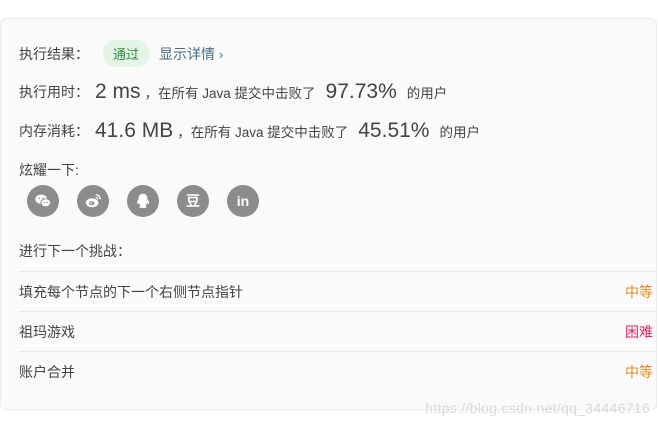 The height and width of the screenshot is (426, 658). What do you see at coordinates (338, 291) in the screenshot?
I see `challenge-item: 填充每个节点的下一个右侧节点指针 中等` at bounding box center [338, 291].